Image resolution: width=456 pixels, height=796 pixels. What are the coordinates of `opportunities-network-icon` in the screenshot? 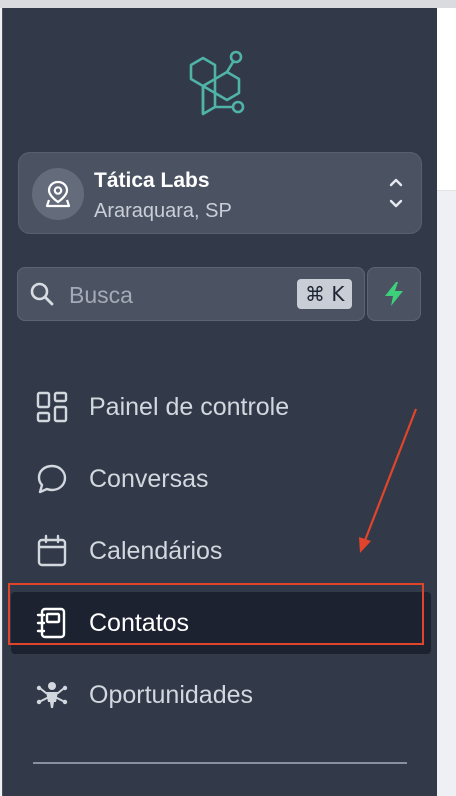 It's located at (52, 695).